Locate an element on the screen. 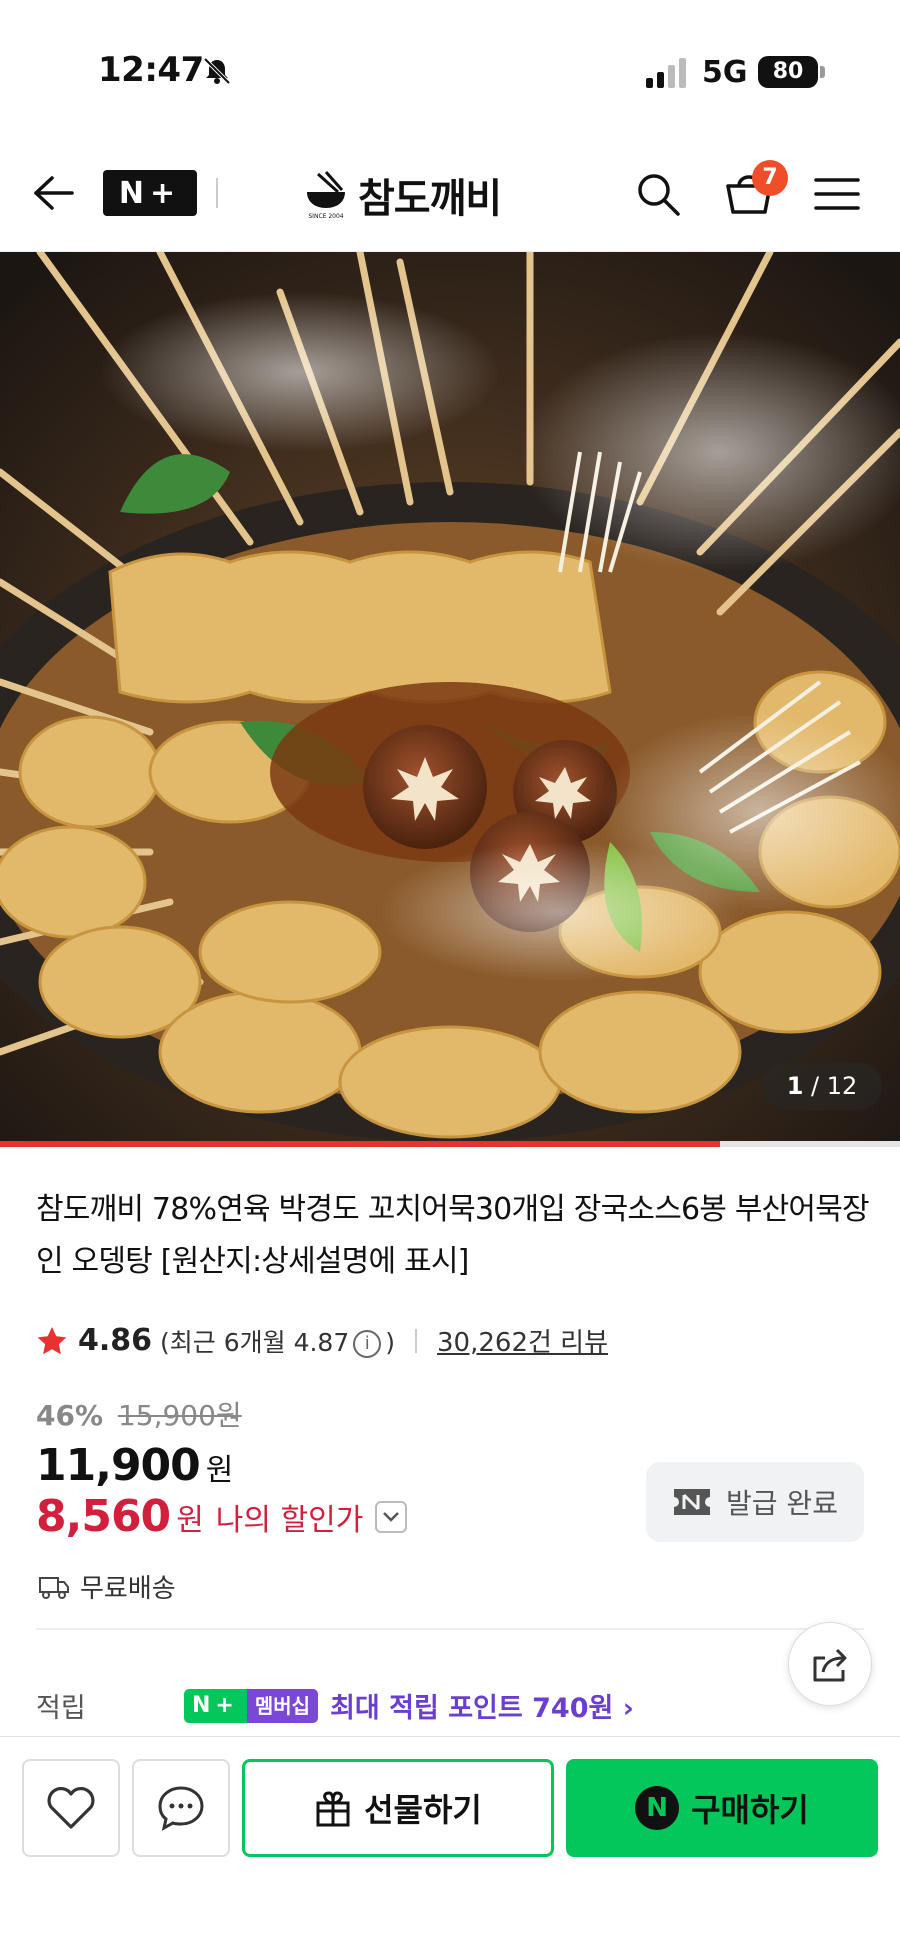  image-progress-track is located at coordinates (450, 1144).